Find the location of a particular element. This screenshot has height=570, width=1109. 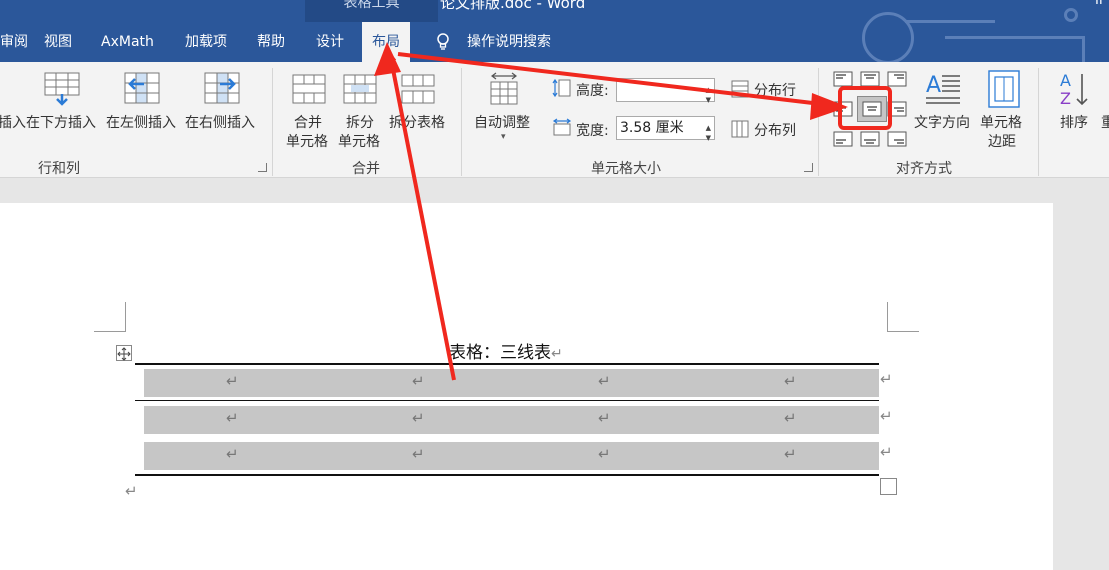

lightbulb-icon is located at coordinates (443, 41).